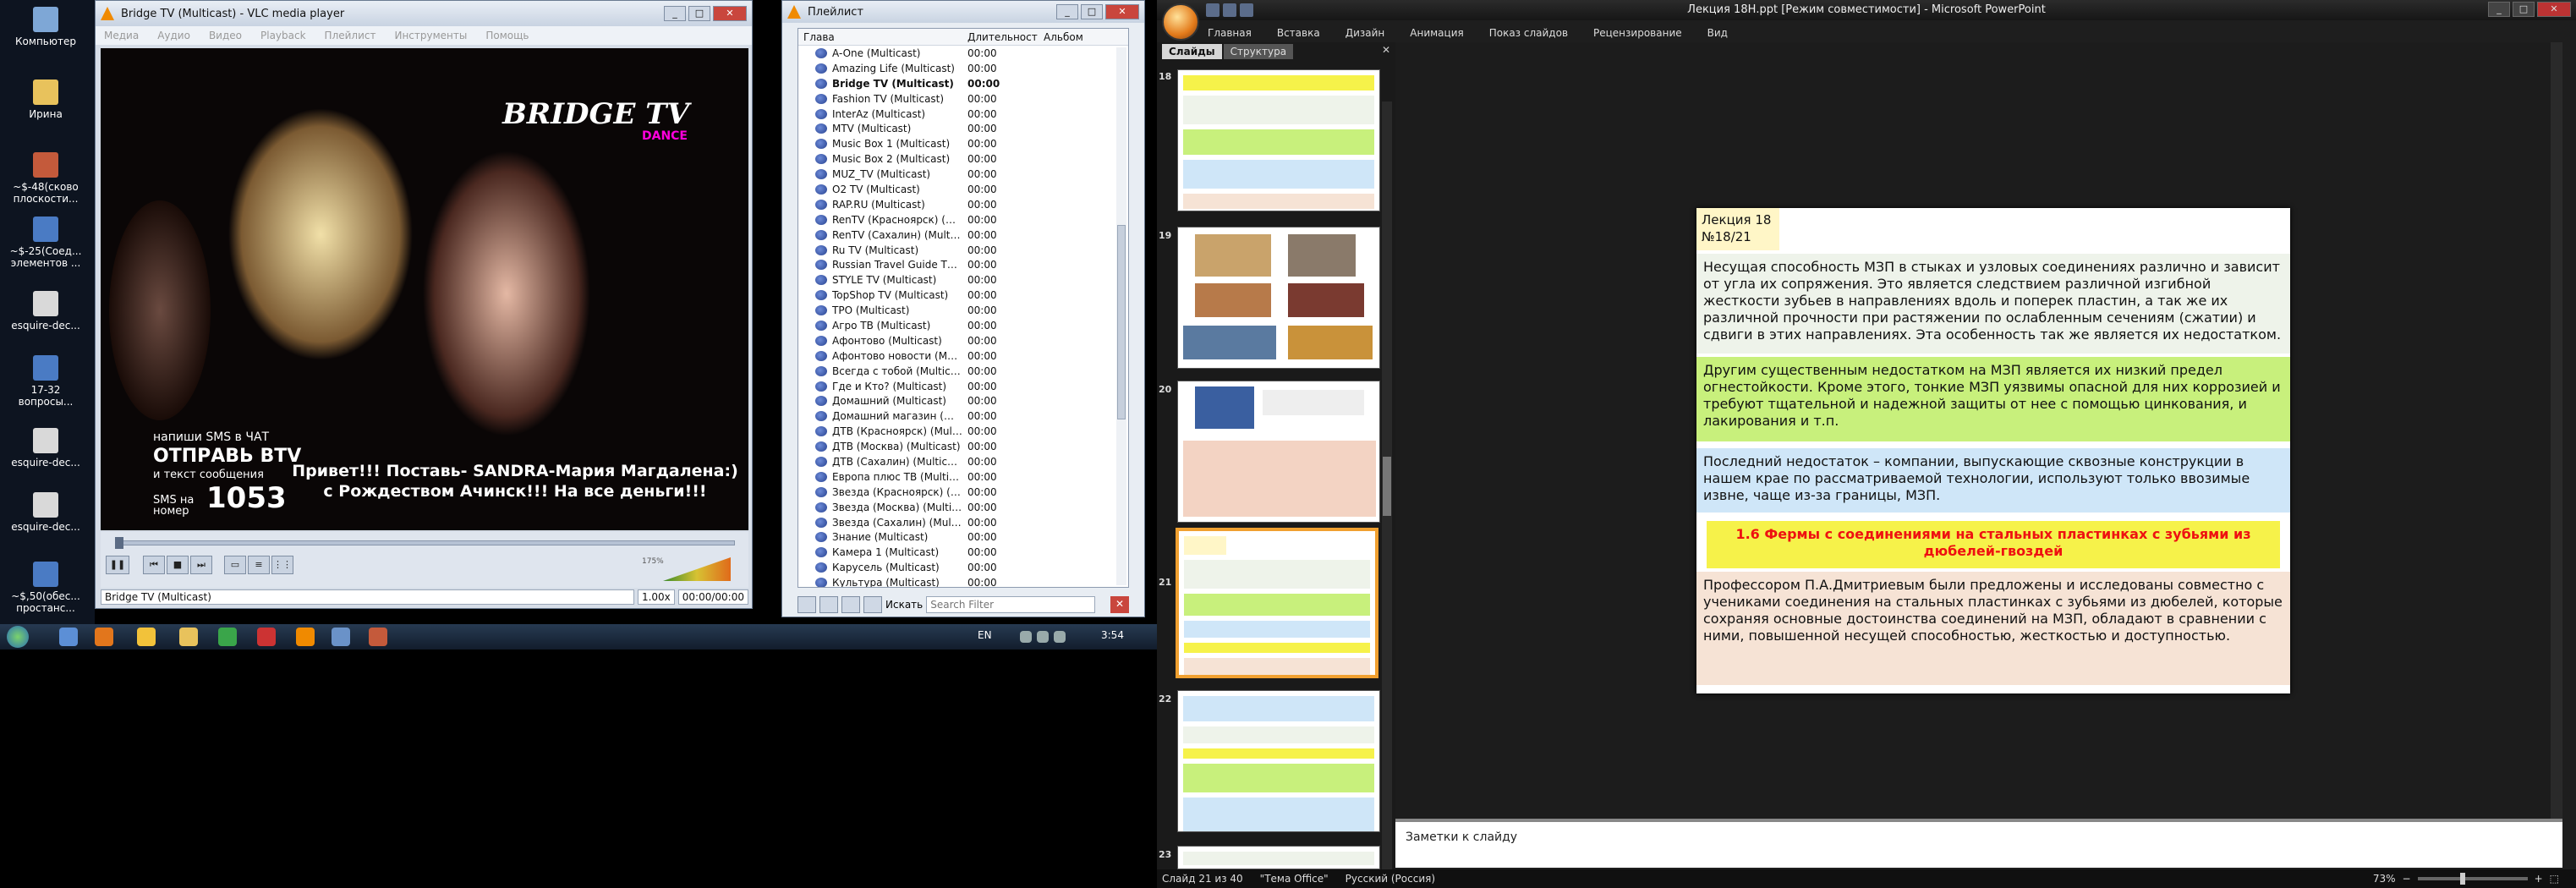 This screenshot has height=888, width=2576. What do you see at coordinates (1112, 635) in the screenshot?
I see `clock: 3:54` at bounding box center [1112, 635].